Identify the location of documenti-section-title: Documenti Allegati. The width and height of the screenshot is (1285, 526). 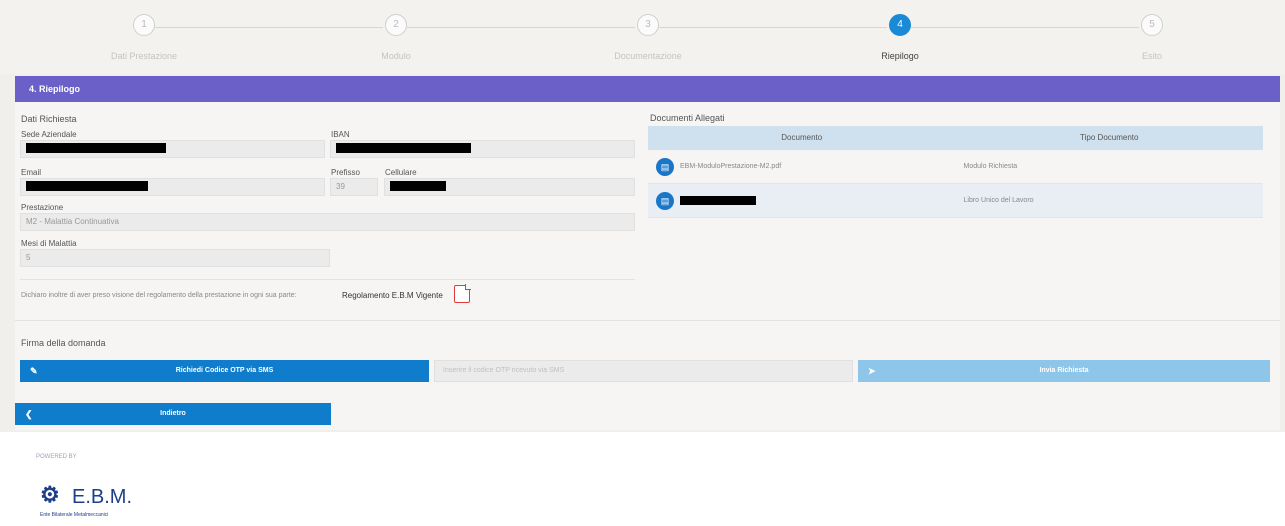
(687, 118).